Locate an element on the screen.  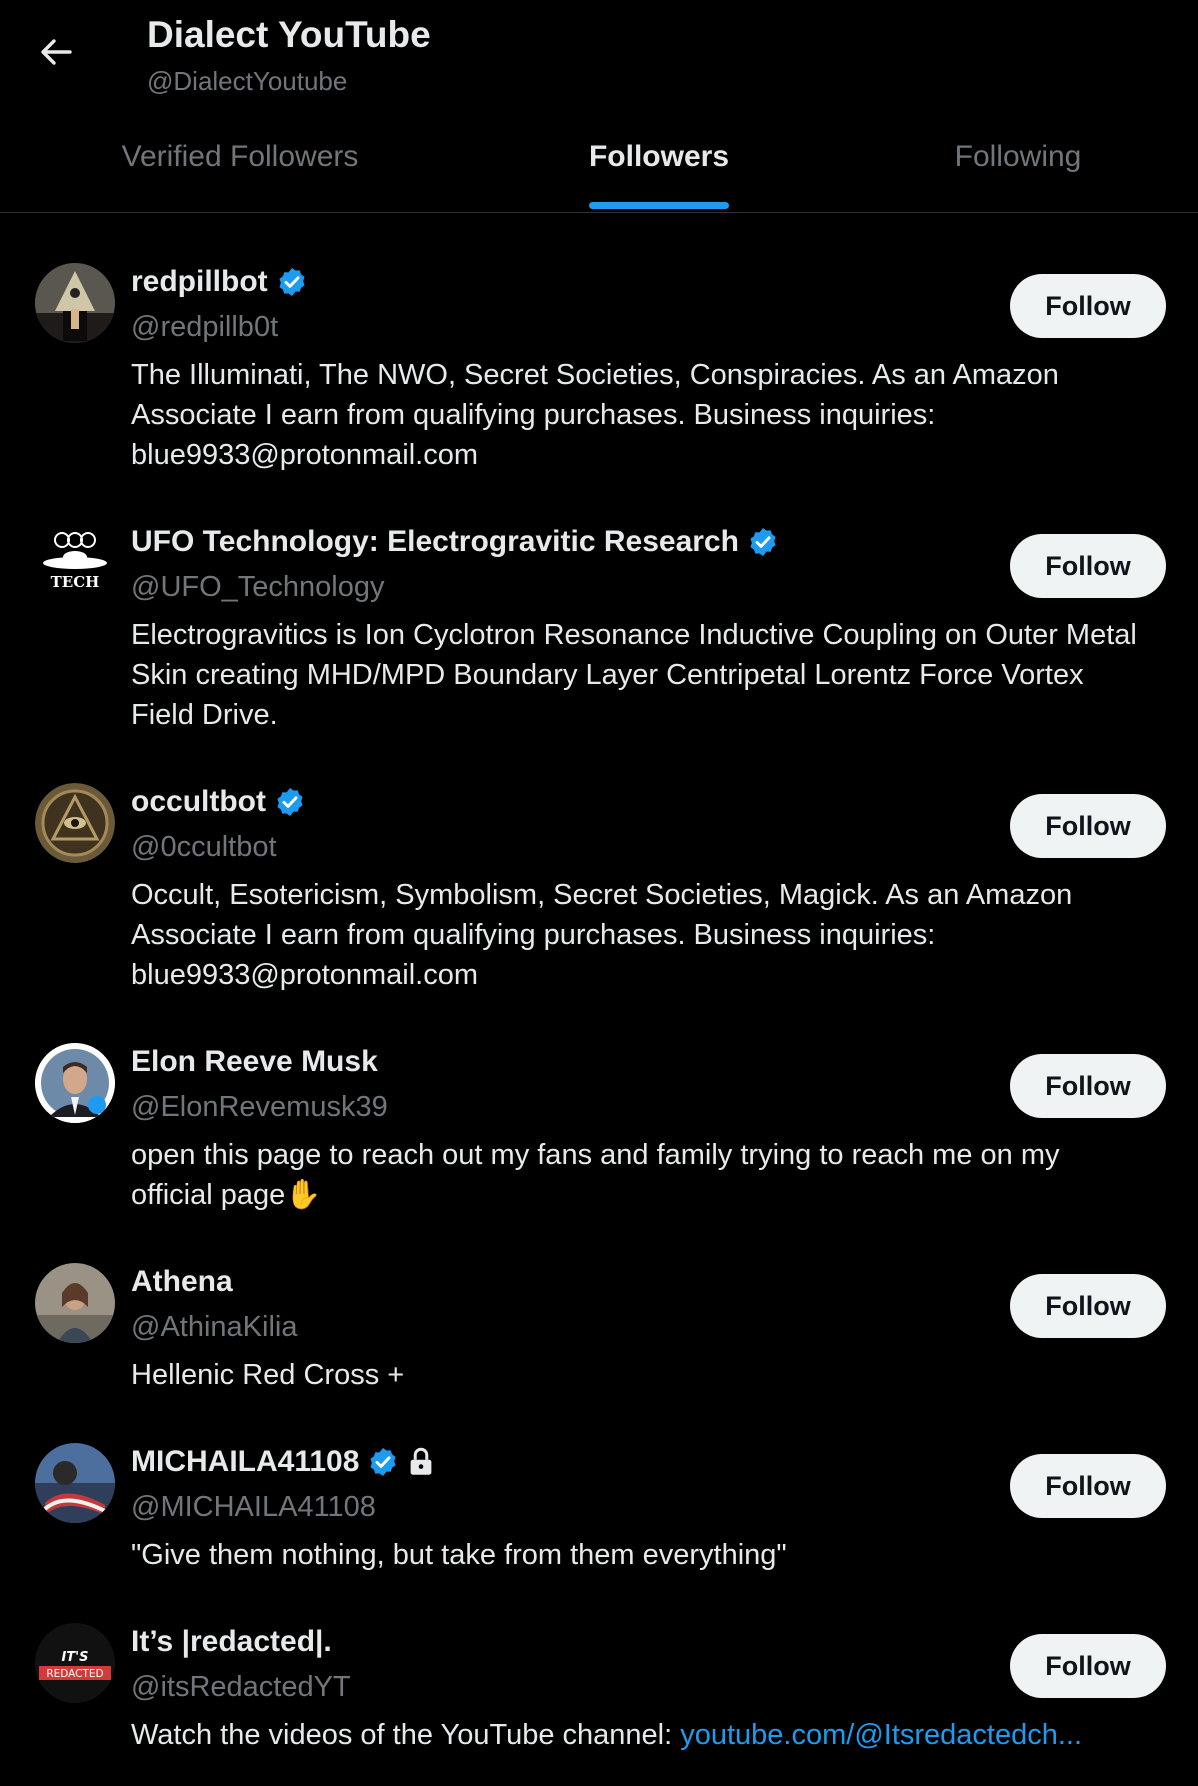
user-name: It’s |redacted|. is located at coordinates (231, 1642).